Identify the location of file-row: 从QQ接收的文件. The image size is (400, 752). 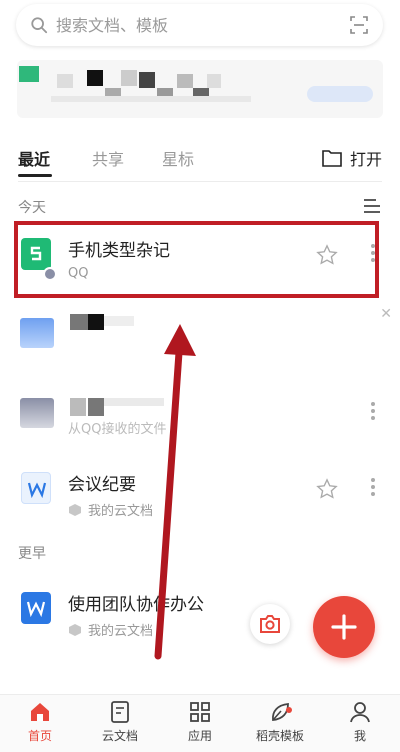
(200, 419).